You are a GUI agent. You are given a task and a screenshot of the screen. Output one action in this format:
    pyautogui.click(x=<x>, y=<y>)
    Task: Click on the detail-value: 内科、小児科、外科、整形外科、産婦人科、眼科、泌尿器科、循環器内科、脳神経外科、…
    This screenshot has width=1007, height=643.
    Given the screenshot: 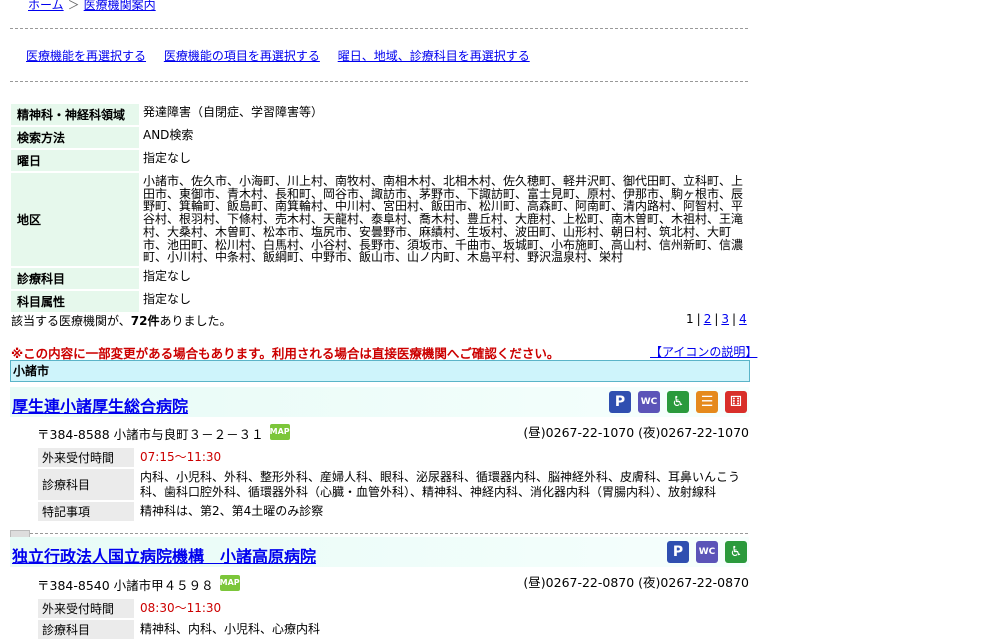 What is the action you would take?
    pyautogui.click(x=440, y=484)
    